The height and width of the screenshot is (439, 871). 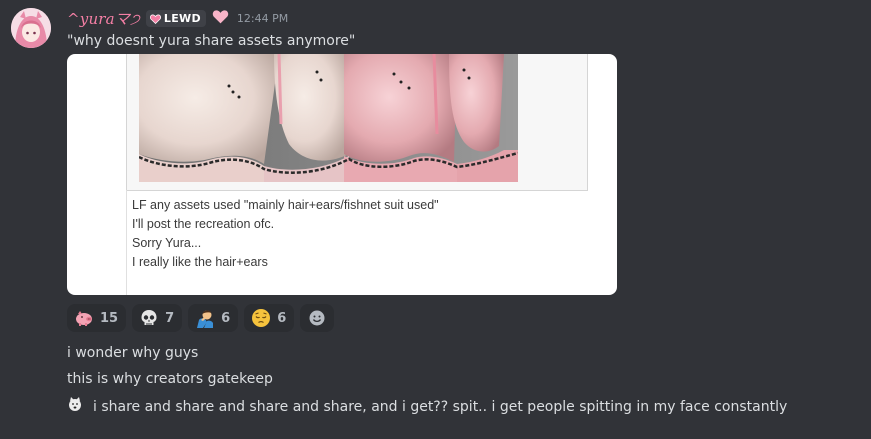 I want to click on reaction-bar: 15 7 6 6, so click(x=201, y=318).